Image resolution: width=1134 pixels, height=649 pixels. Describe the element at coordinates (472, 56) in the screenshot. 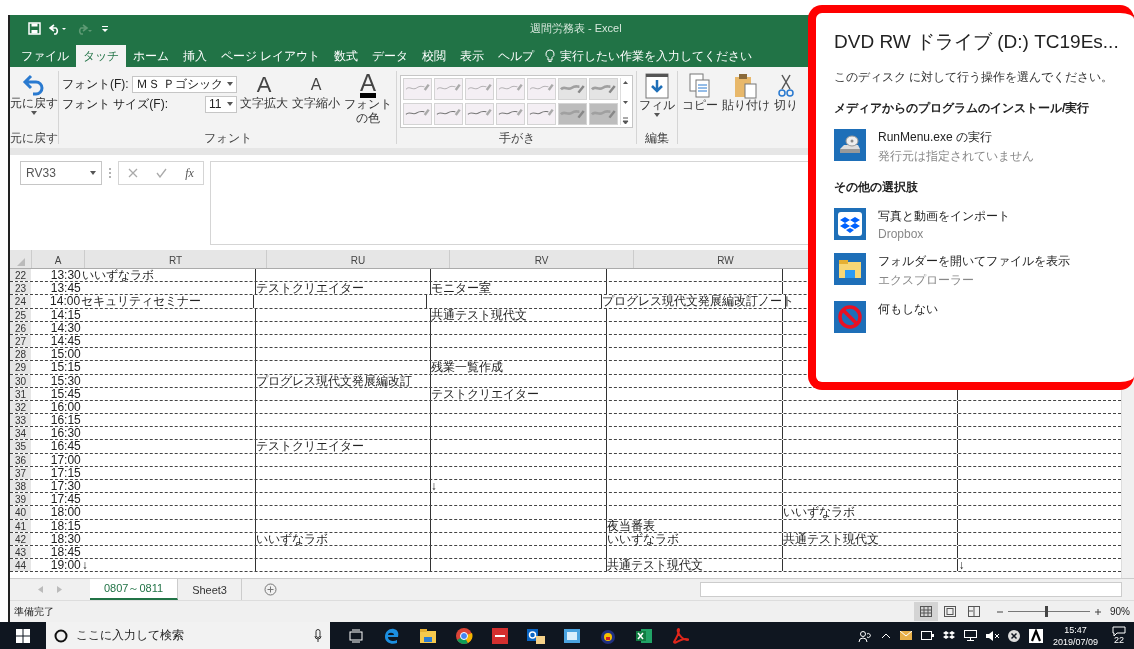

I see `ribbon-tab: 表示` at that location.